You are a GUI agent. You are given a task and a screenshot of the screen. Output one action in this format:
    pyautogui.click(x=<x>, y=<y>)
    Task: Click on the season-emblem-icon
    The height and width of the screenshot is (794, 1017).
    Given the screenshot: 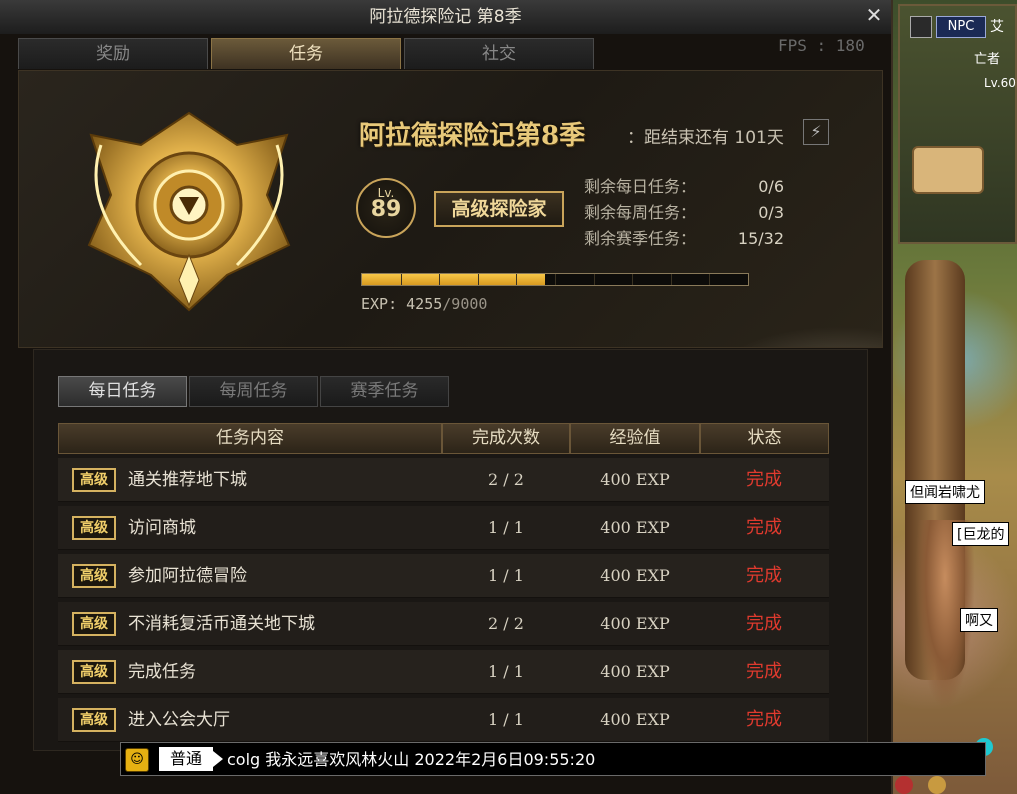 What is the action you would take?
    pyautogui.click(x=189, y=211)
    